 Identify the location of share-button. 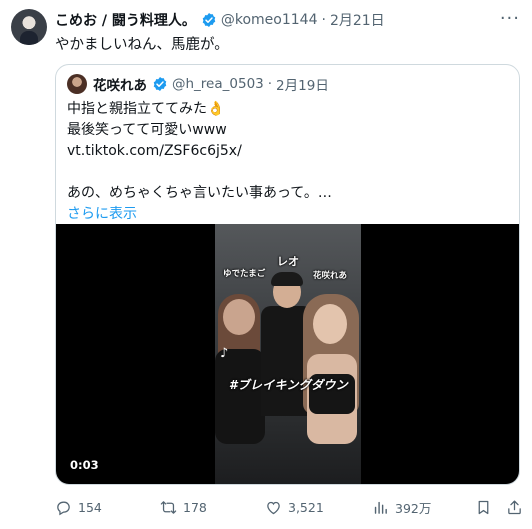
(514, 507).